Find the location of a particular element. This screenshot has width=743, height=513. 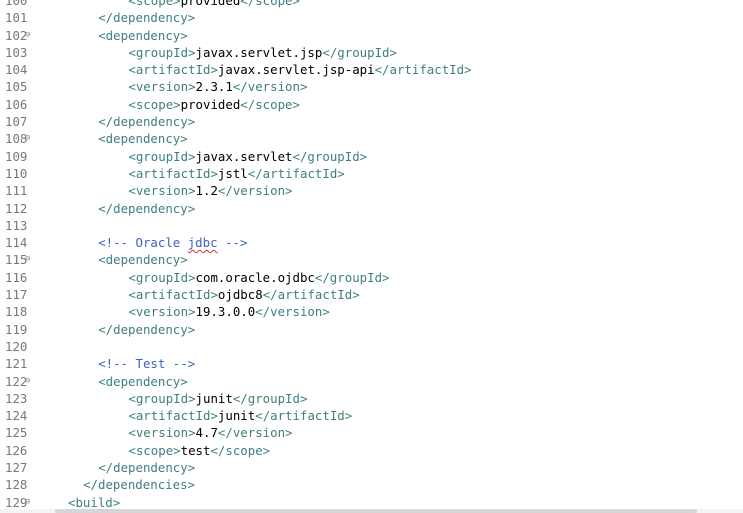

code-line: 120 is located at coordinates (371, 346).